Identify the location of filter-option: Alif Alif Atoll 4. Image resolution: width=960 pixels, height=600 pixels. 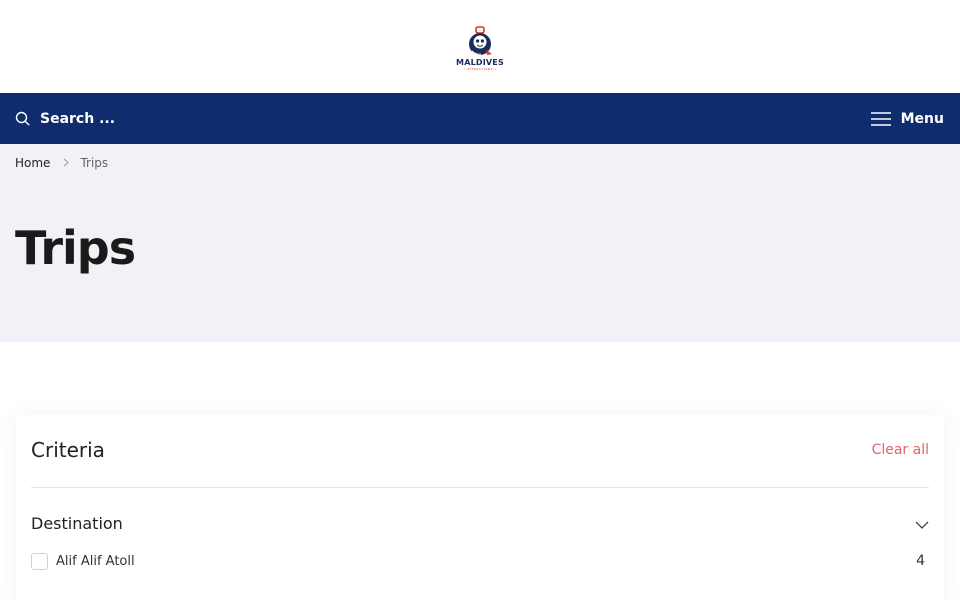
(480, 561).